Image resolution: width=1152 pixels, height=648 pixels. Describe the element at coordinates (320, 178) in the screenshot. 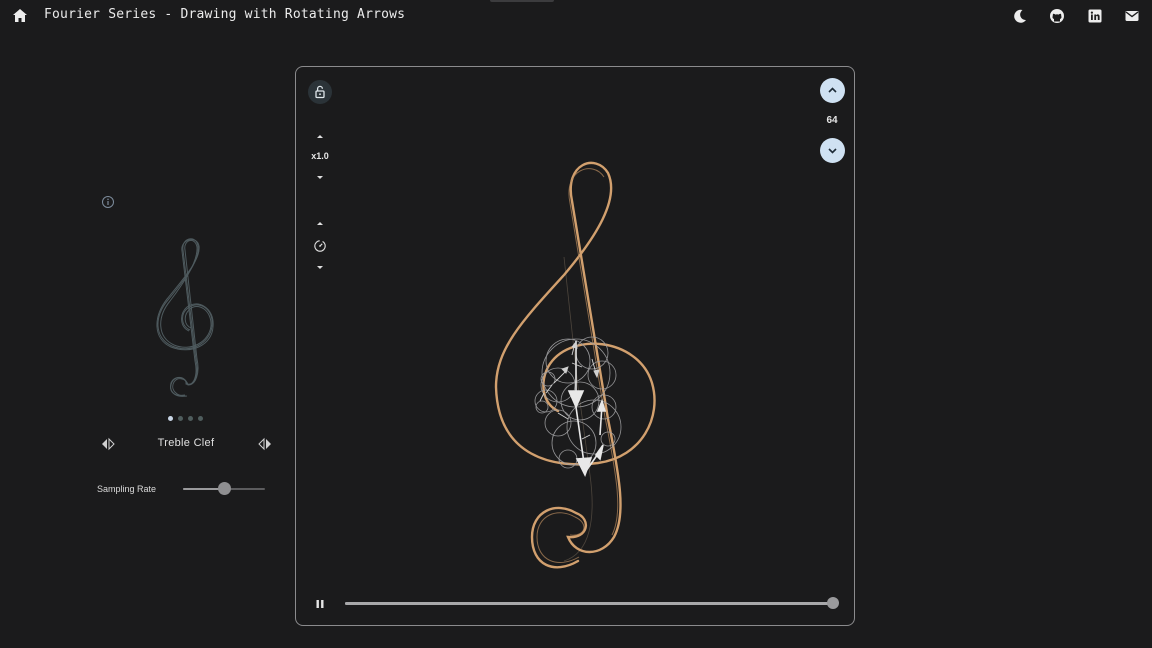

I see `speed-down-button` at that location.